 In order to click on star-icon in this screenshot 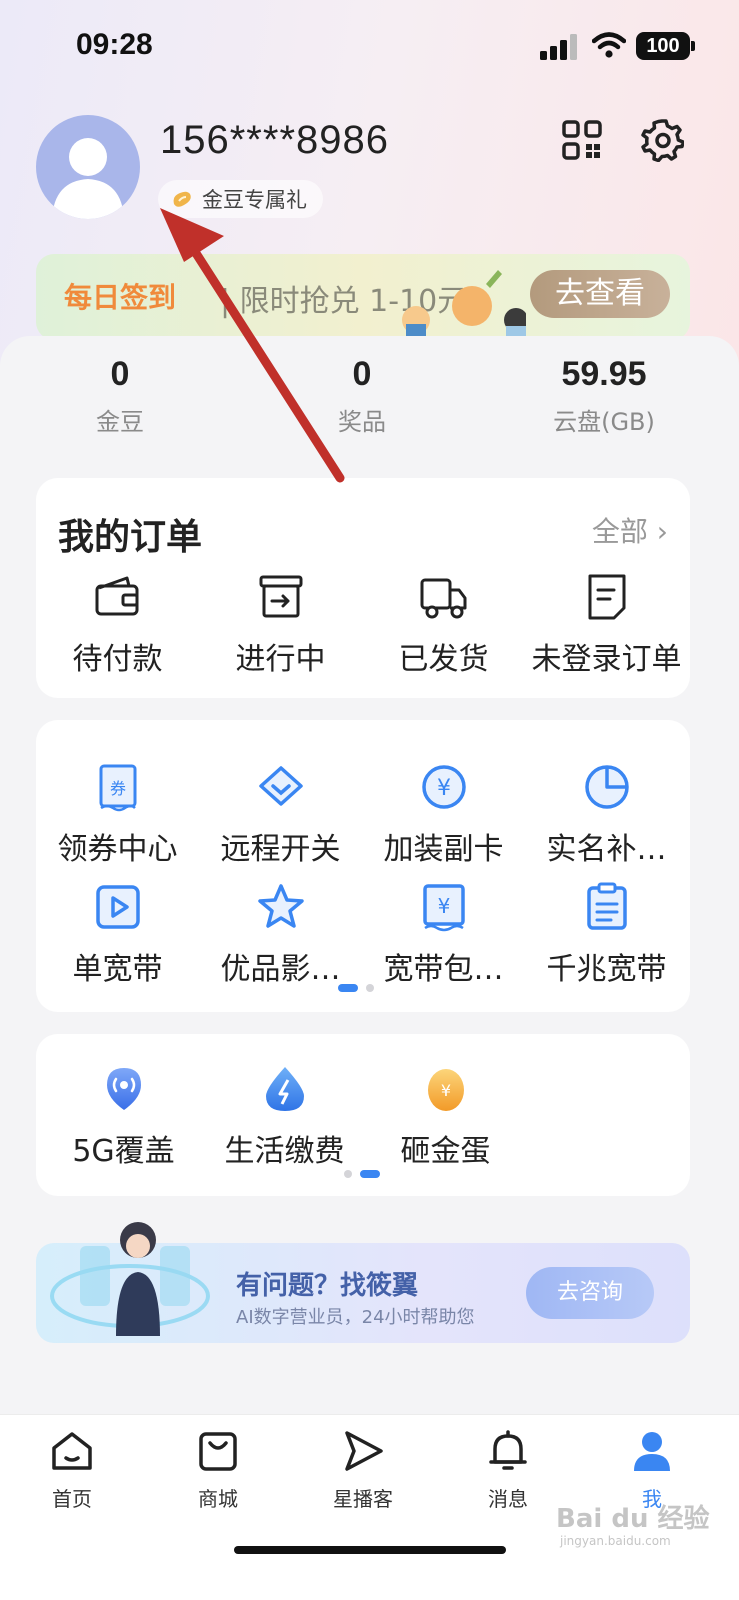, I will do `click(280, 906)`.